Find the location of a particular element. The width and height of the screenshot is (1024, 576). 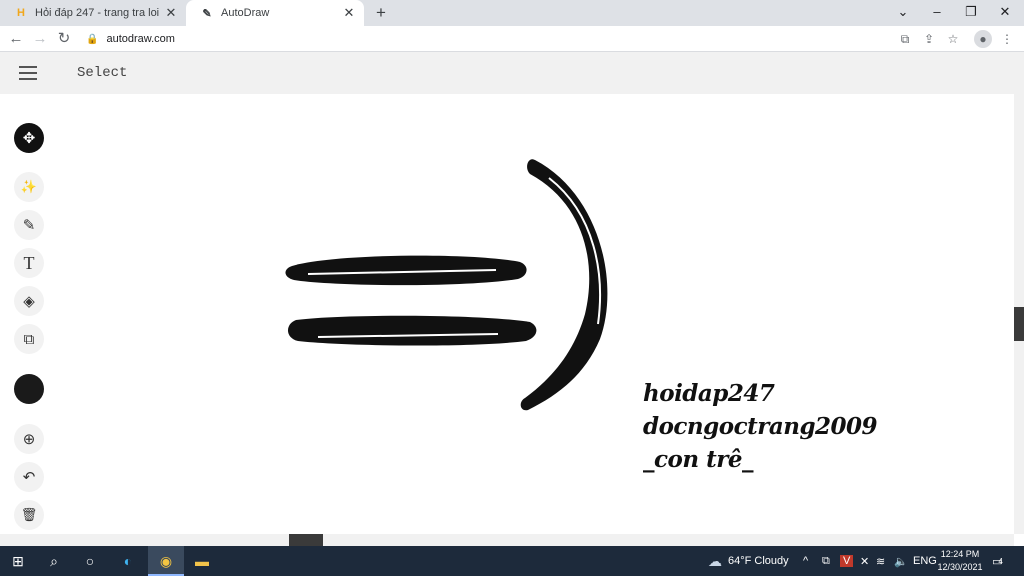

undo-icon: ↶ is located at coordinates (29, 477).